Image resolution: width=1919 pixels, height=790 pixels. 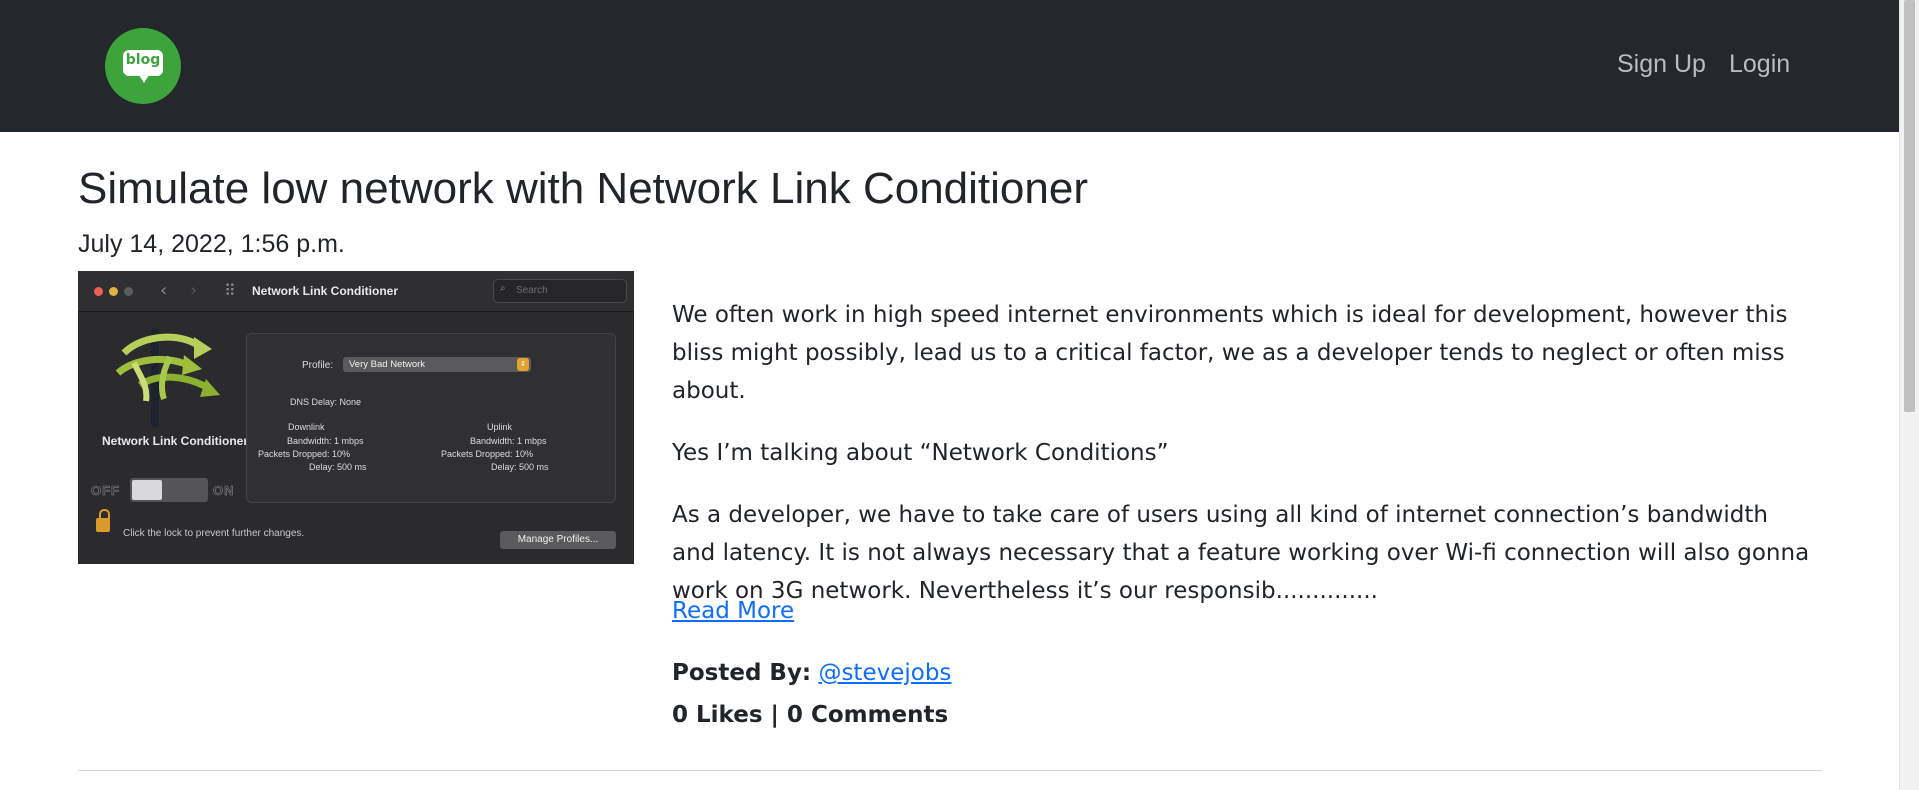 What do you see at coordinates (387, 364) in the screenshot?
I see `profile-select-value: Very Bad Network` at bounding box center [387, 364].